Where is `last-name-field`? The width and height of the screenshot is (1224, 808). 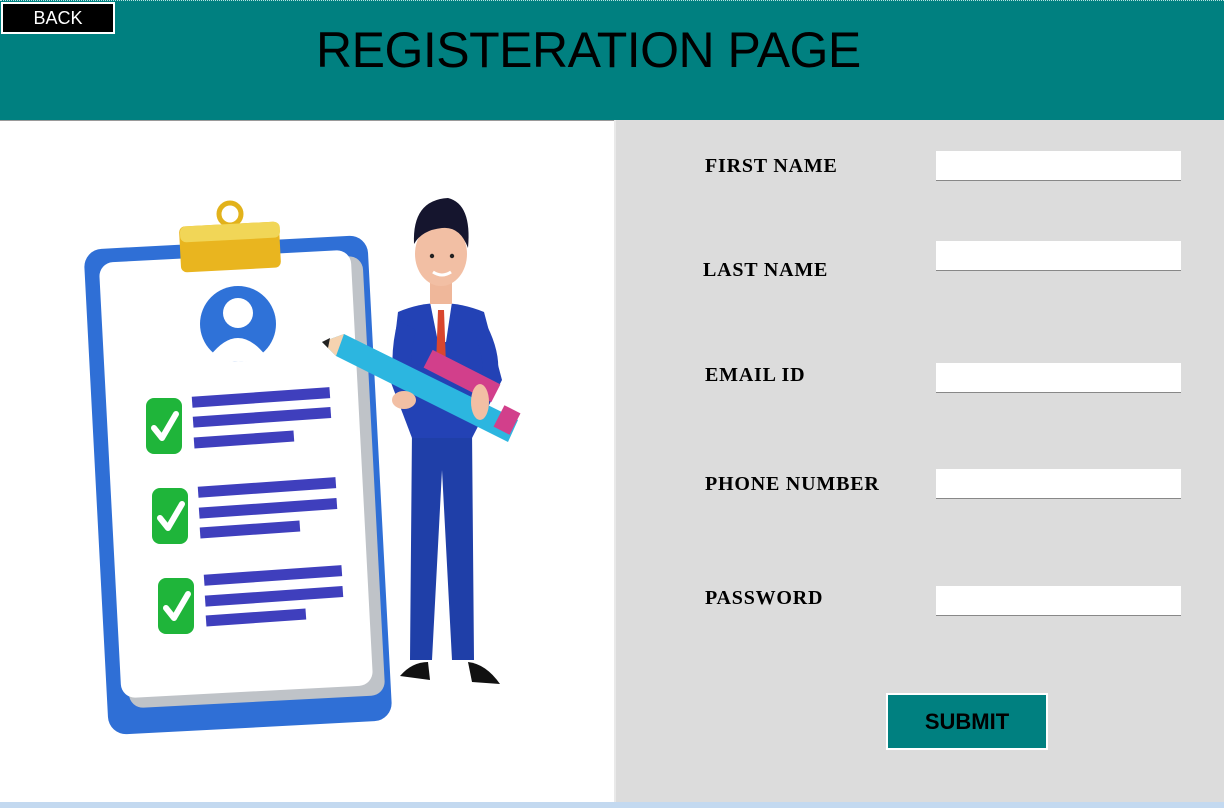 last-name-field is located at coordinates (1058, 256).